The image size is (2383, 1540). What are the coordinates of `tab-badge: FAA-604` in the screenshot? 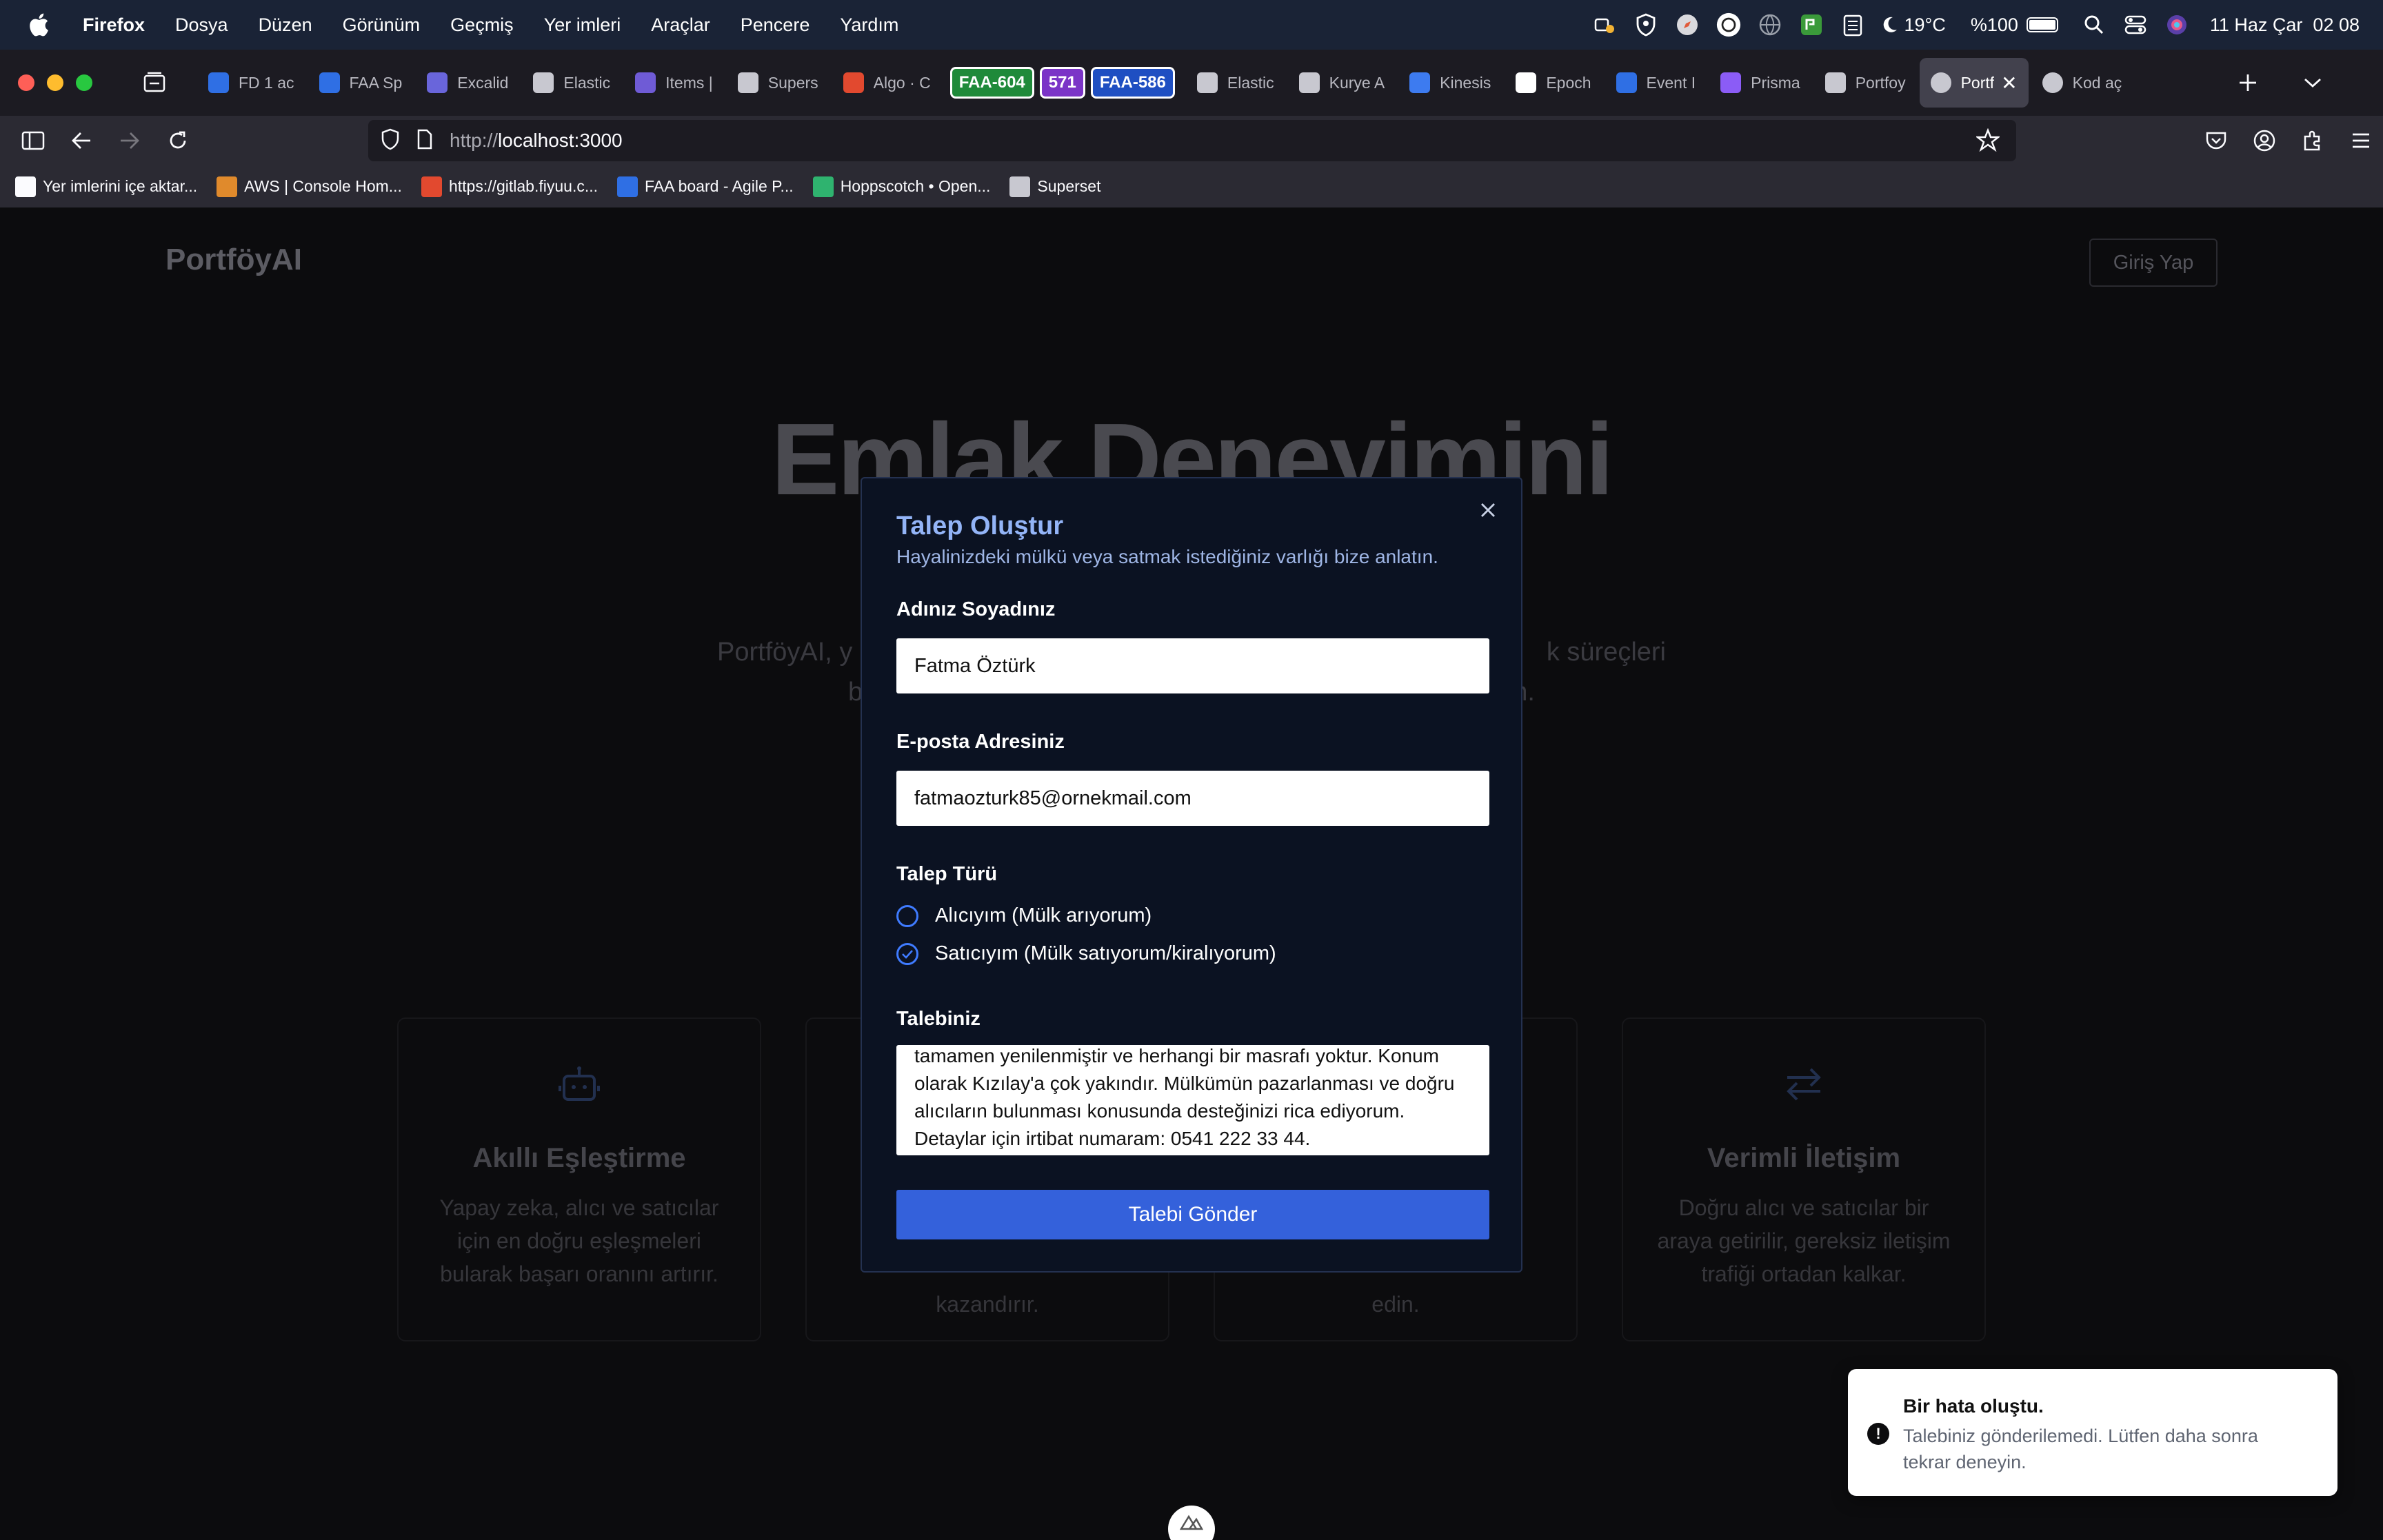 It's located at (991, 83).